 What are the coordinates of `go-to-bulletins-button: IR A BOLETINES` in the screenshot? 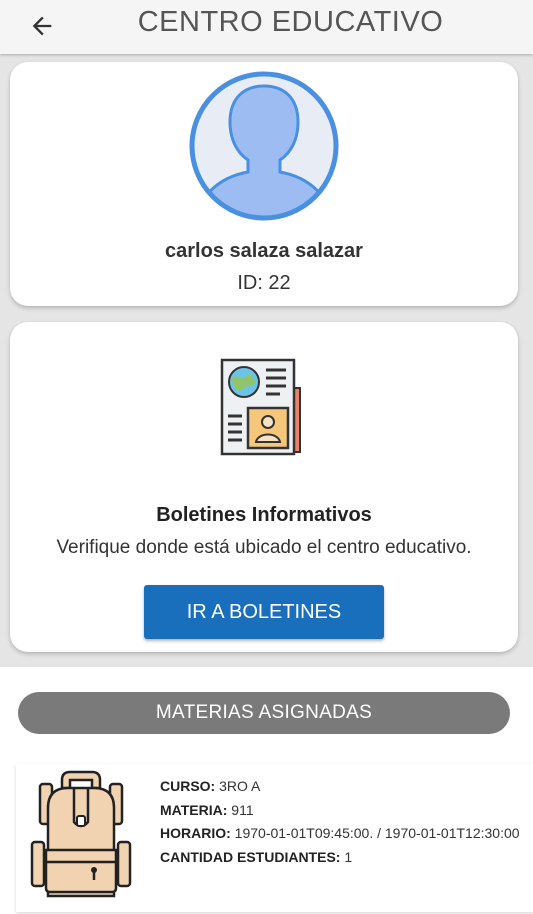 It's located at (264, 612).